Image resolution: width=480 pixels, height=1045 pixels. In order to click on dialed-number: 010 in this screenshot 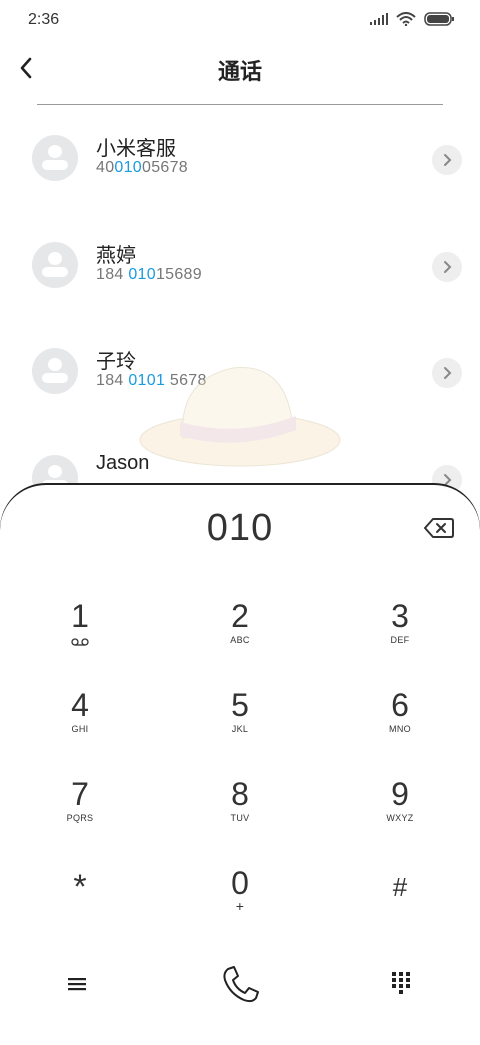, I will do `click(240, 528)`.